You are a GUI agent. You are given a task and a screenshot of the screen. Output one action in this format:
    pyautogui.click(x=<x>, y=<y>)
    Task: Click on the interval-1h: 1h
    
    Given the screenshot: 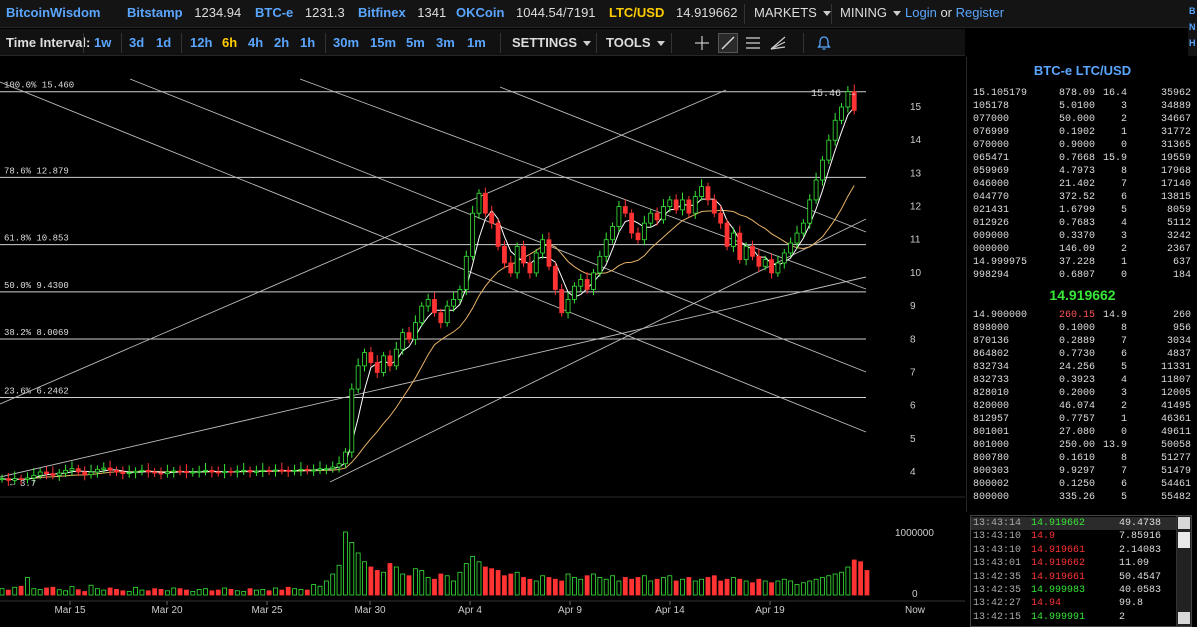 What is the action you would take?
    pyautogui.click(x=307, y=42)
    